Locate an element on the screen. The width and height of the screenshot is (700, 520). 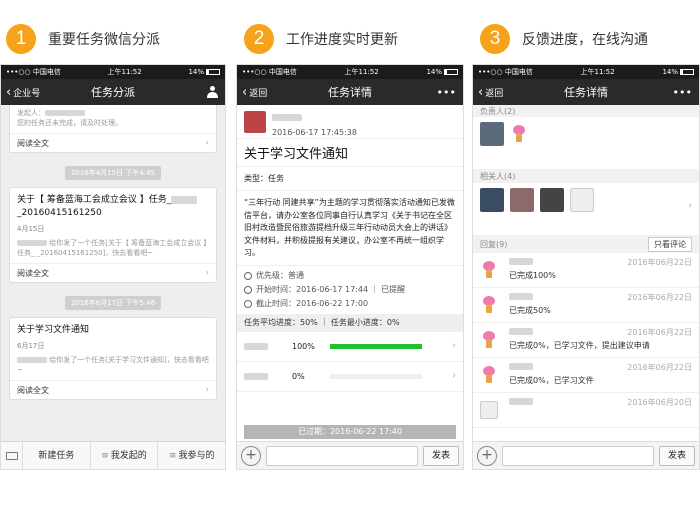
view-reviews-button: 只看评论 is located at coordinates (670, 244).